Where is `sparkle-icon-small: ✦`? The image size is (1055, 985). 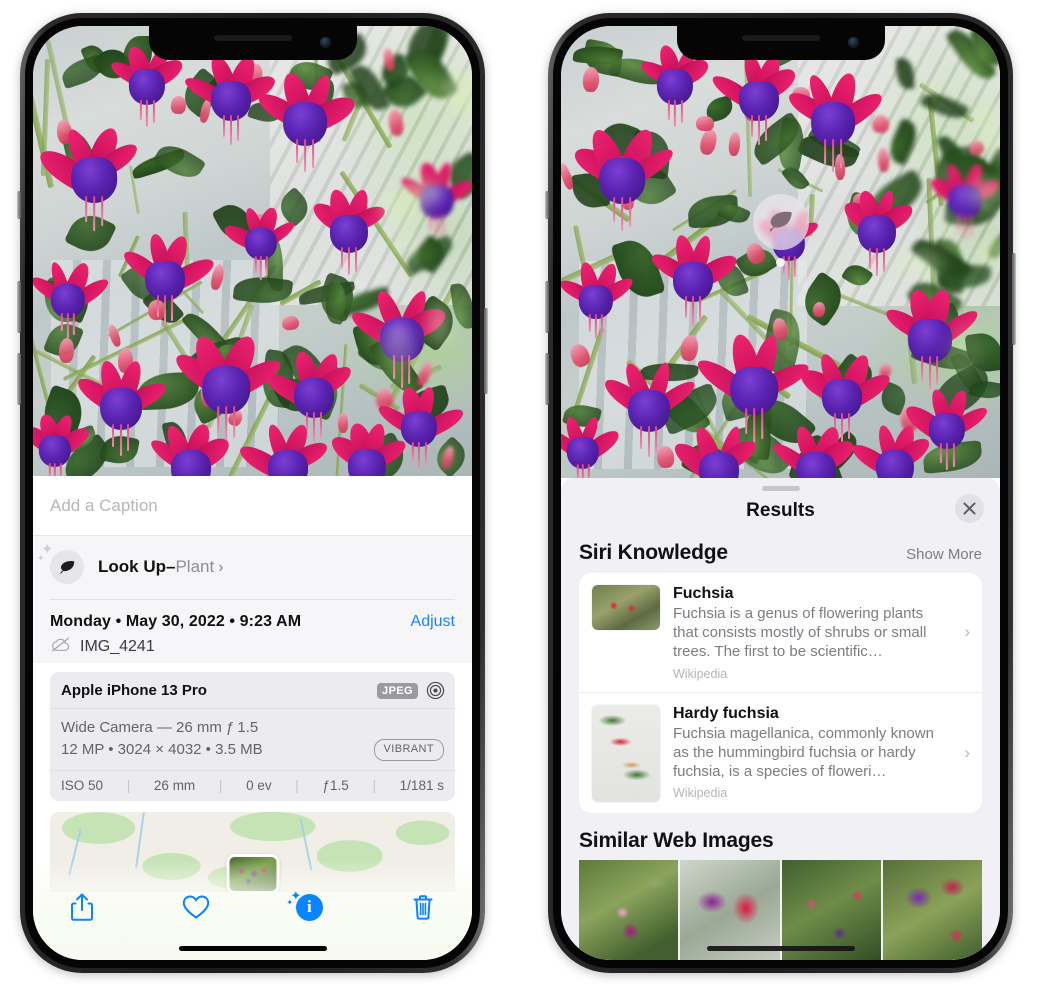 sparkle-icon-small: ✦ is located at coordinates (41, 558).